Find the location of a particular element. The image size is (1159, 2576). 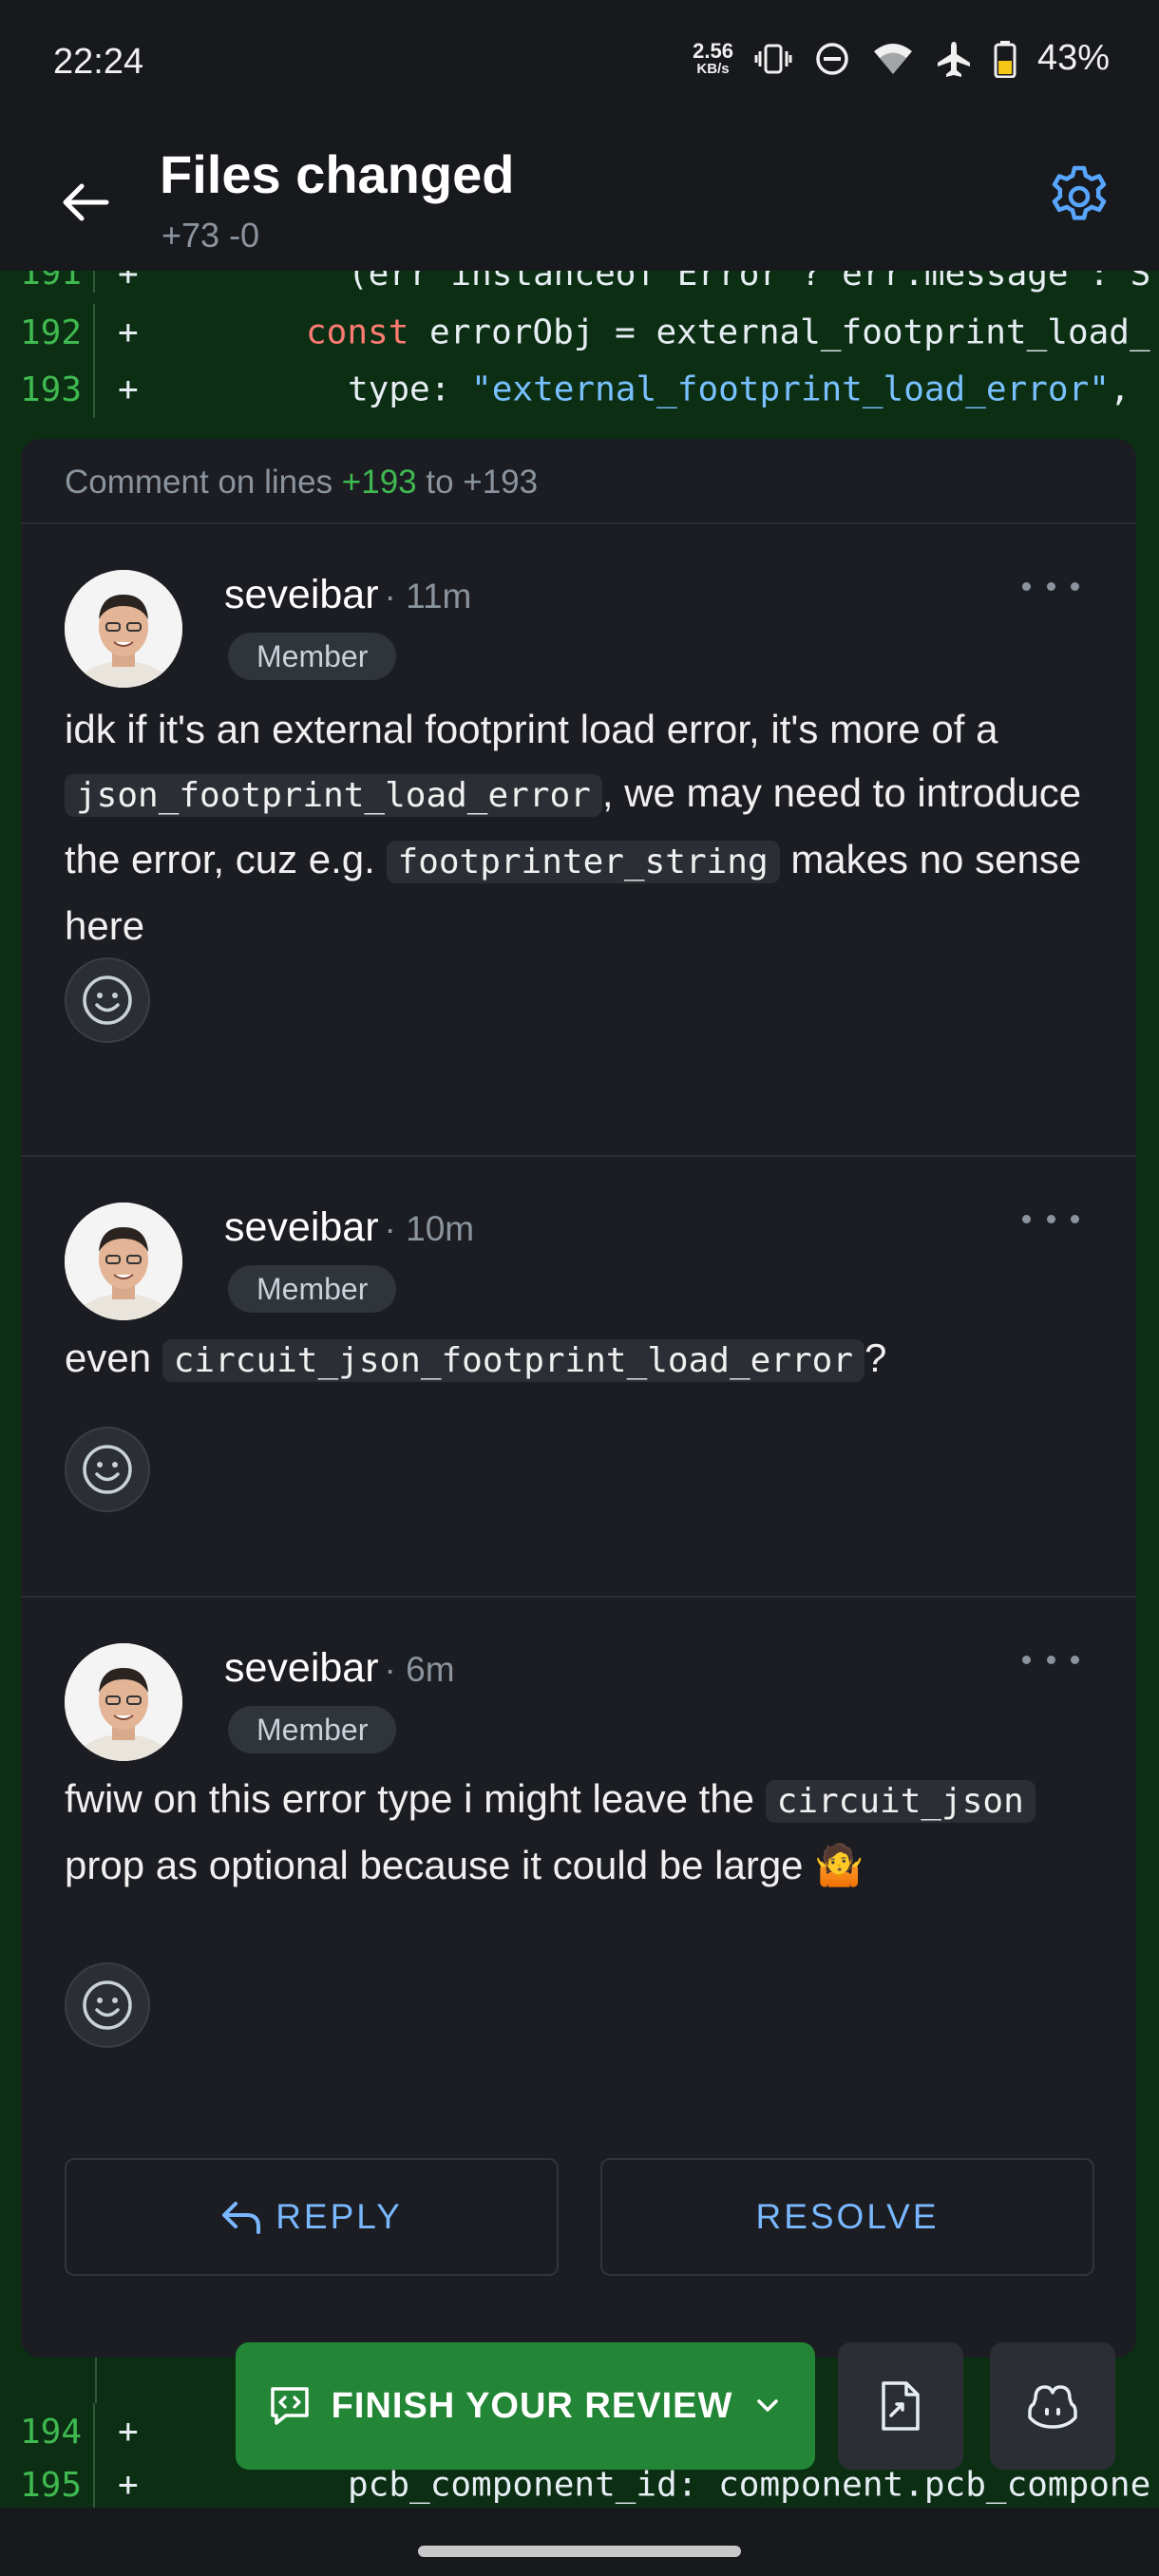

code-keyword: const is located at coordinates (357, 332).